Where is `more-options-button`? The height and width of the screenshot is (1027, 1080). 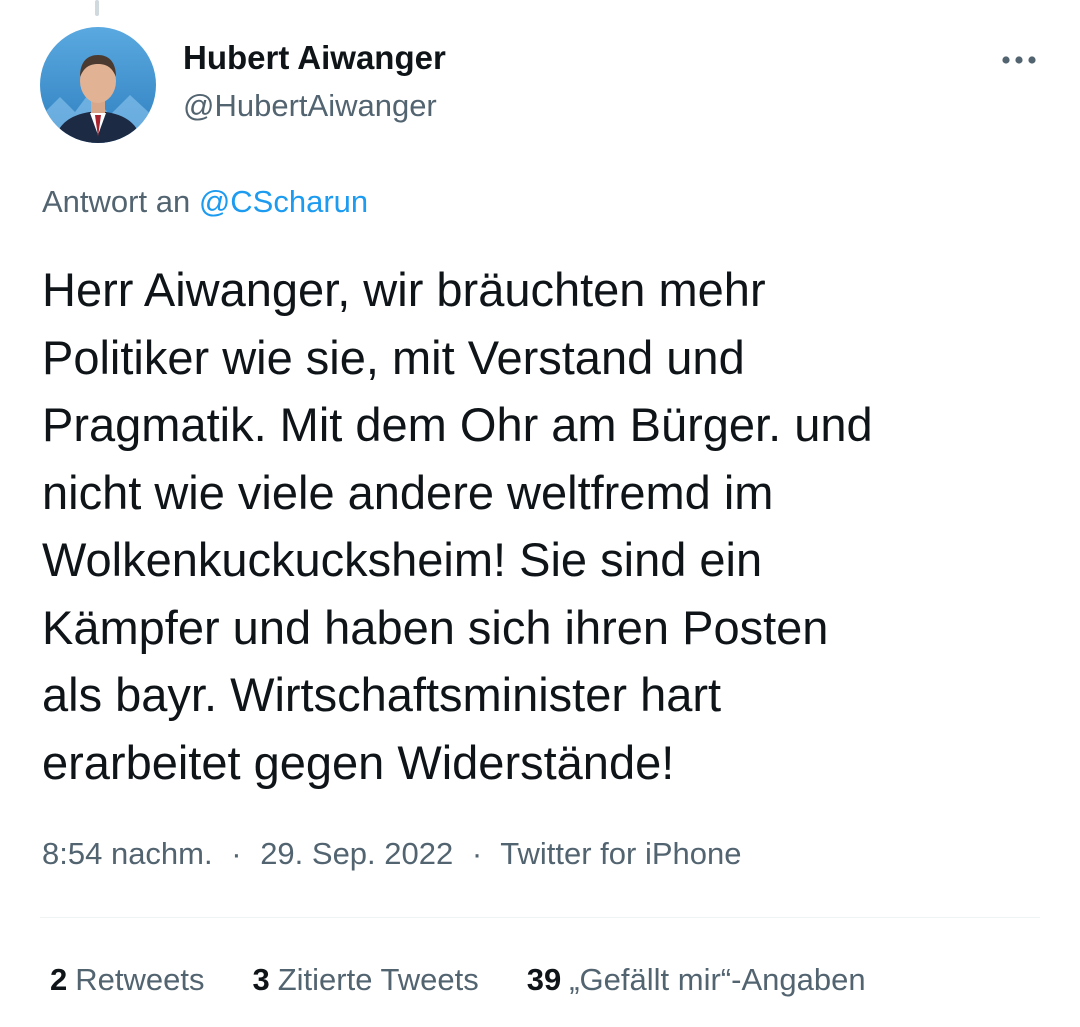 more-options-button is located at coordinates (1019, 60).